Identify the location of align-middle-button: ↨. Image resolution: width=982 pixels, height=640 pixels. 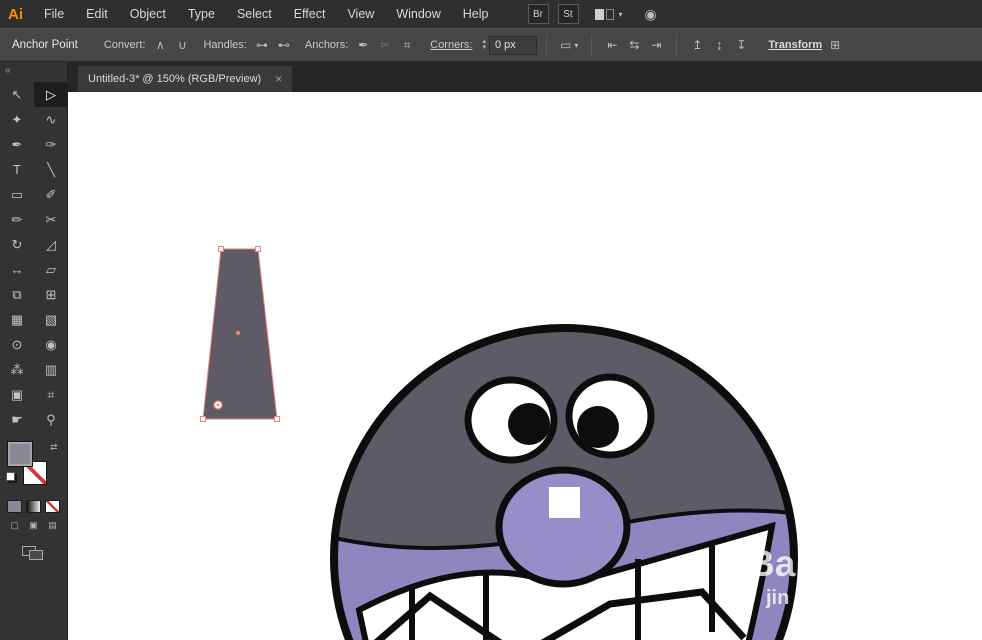
(719, 45).